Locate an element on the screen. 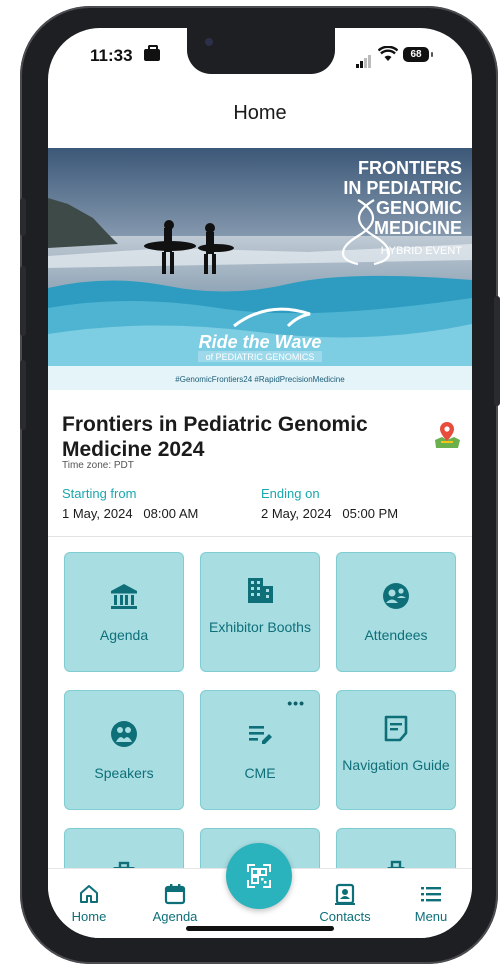 The image size is (504, 972). bank-icon is located at coordinates (124, 596).